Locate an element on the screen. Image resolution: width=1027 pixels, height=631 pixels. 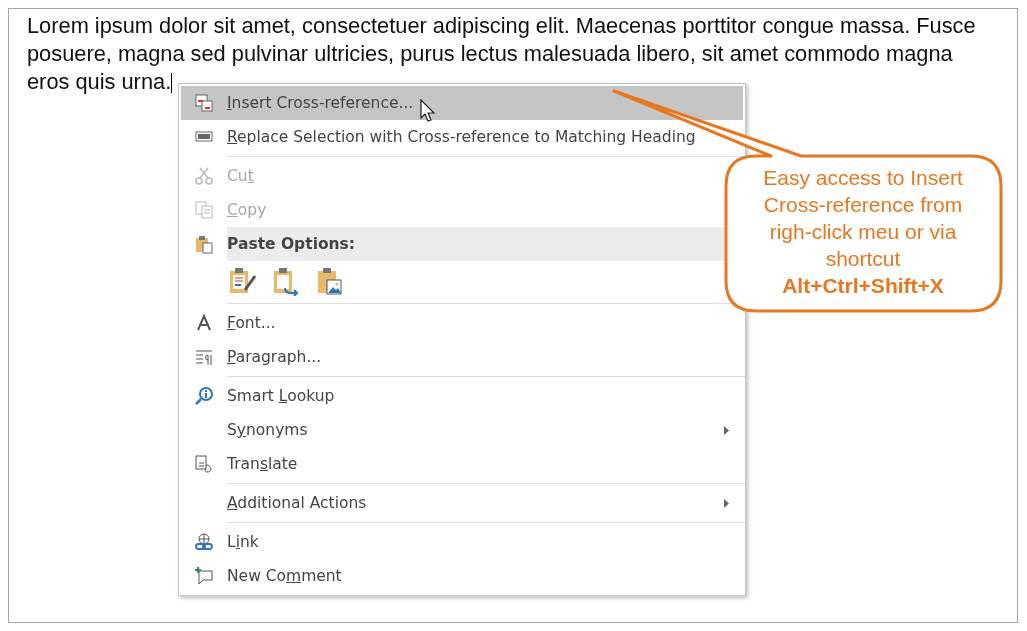
lookup-icon is located at coordinates (204, 396).